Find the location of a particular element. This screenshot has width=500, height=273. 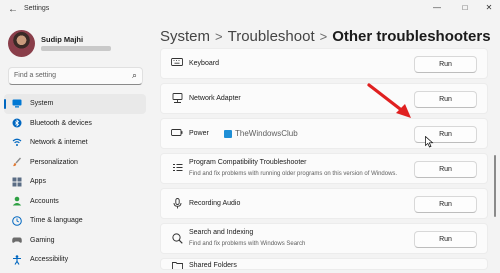

accessibility-icon is located at coordinates (17, 260).